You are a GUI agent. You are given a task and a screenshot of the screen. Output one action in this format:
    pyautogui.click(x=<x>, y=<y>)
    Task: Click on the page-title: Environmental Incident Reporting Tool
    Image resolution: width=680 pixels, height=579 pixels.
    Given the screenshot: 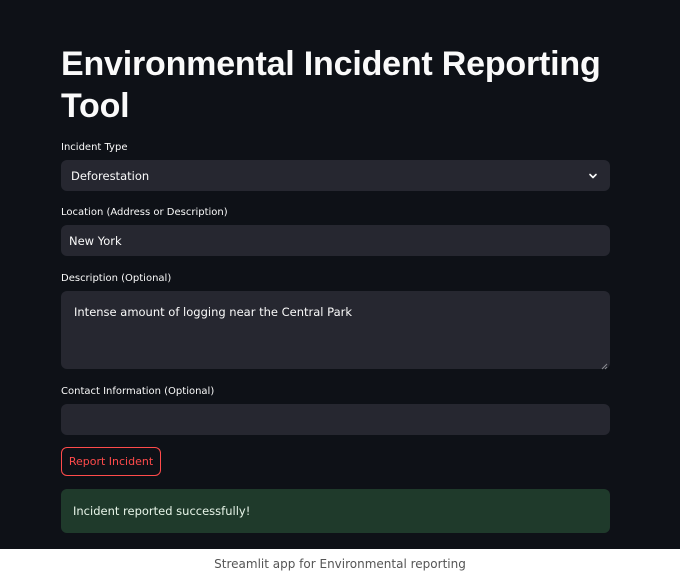 What is the action you would take?
    pyautogui.click(x=331, y=85)
    